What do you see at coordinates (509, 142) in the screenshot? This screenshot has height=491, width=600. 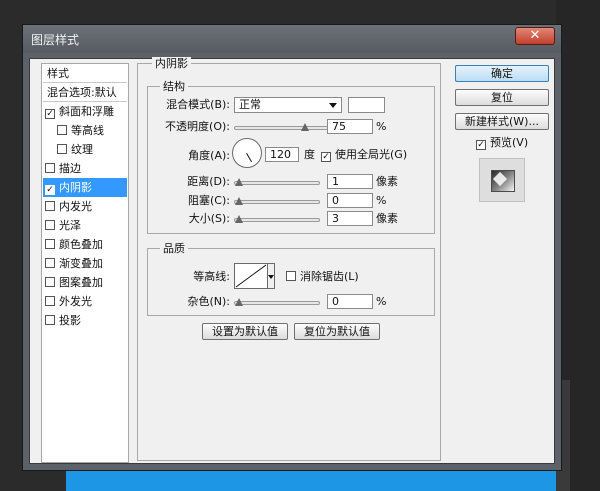 I see `preview-label: 预览(V)` at bounding box center [509, 142].